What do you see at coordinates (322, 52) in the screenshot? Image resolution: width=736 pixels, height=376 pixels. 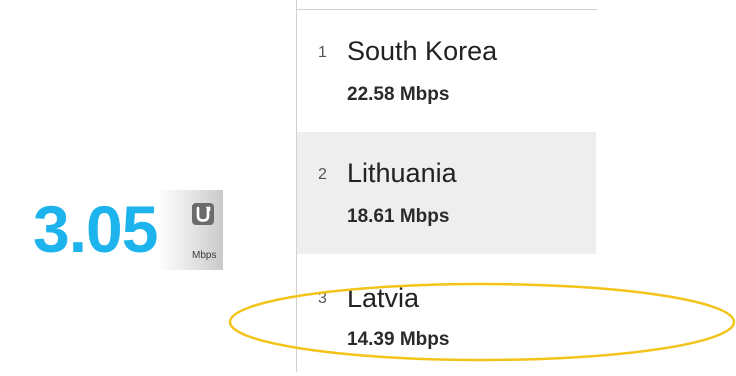 I see `rank-number: 1` at bounding box center [322, 52].